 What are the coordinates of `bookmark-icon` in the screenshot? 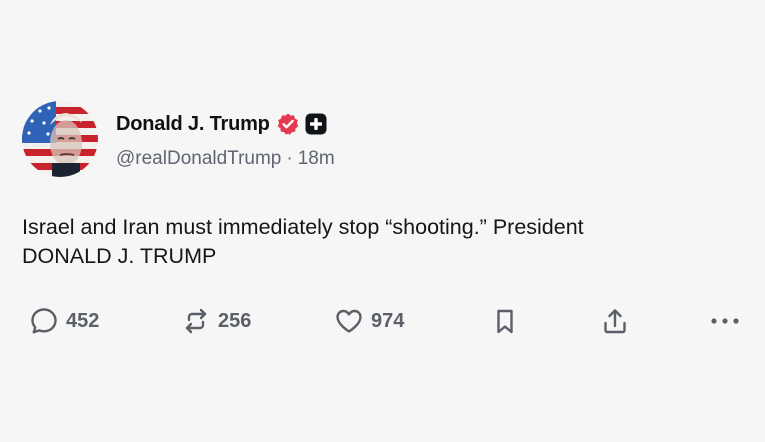 It's located at (505, 321).